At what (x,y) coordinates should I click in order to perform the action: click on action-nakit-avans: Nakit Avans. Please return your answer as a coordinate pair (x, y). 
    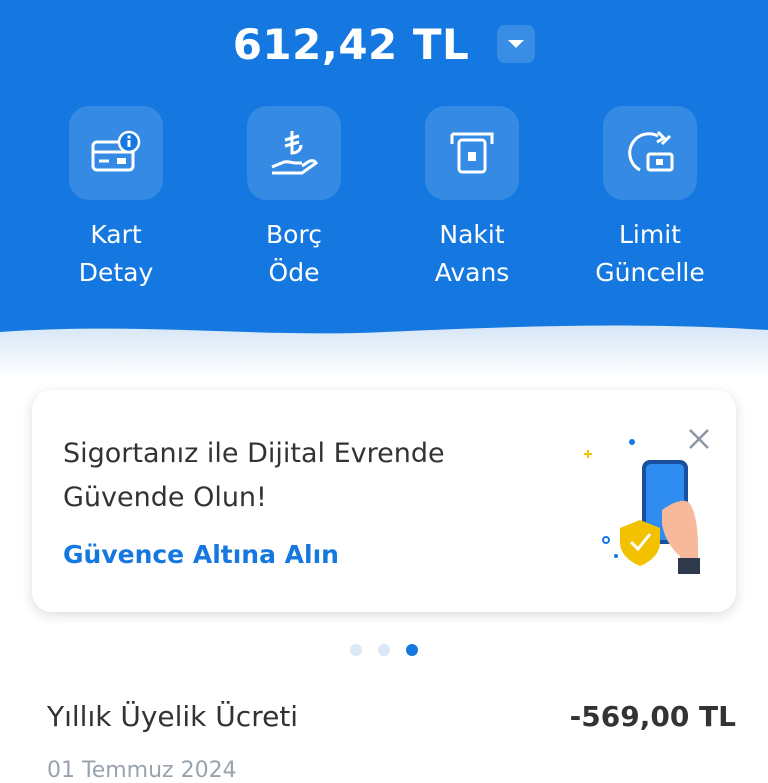
    Looking at the image, I should click on (472, 199).